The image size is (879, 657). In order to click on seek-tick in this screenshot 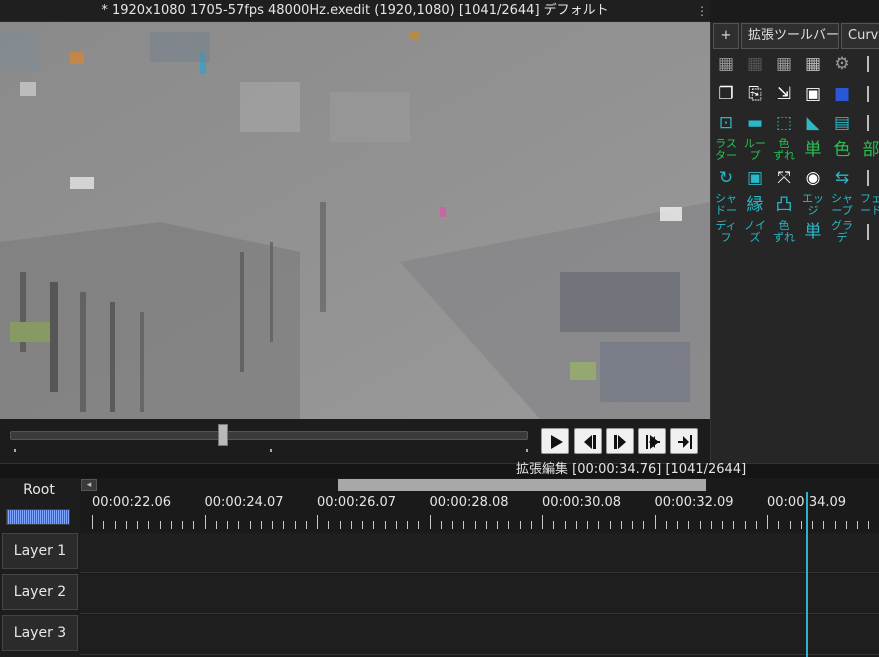, I will do `click(271, 450)`.